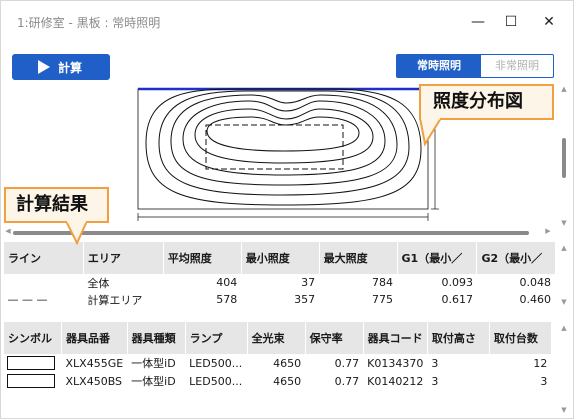  What do you see at coordinates (280, 299) in the screenshot?
I see `table-row: — — — 計算エリア 578 357 775 0.617 0.460` at bounding box center [280, 299].